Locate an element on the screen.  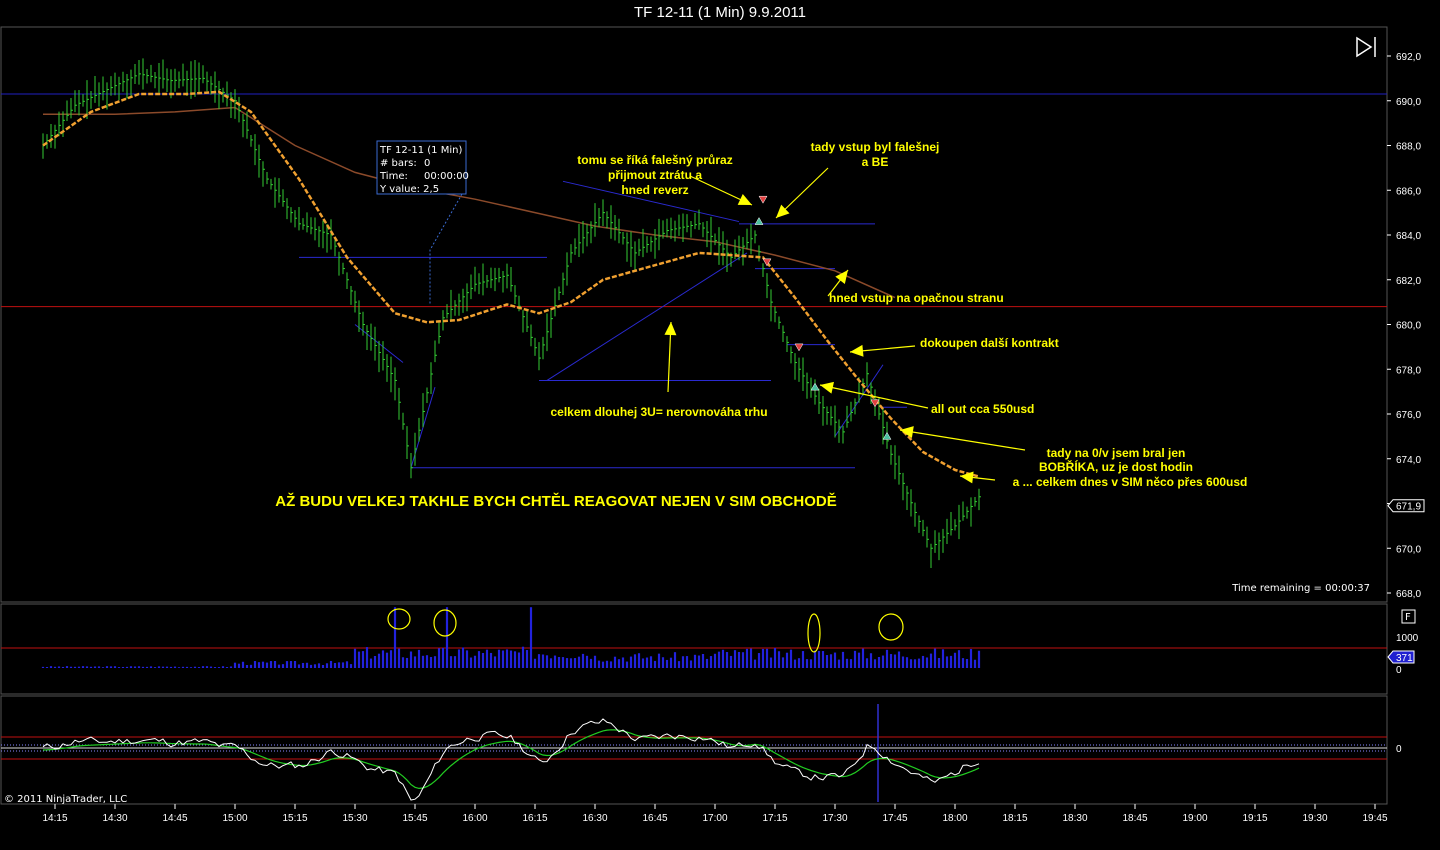
price-tick-label: 690,0 is located at coordinates (1408, 102).